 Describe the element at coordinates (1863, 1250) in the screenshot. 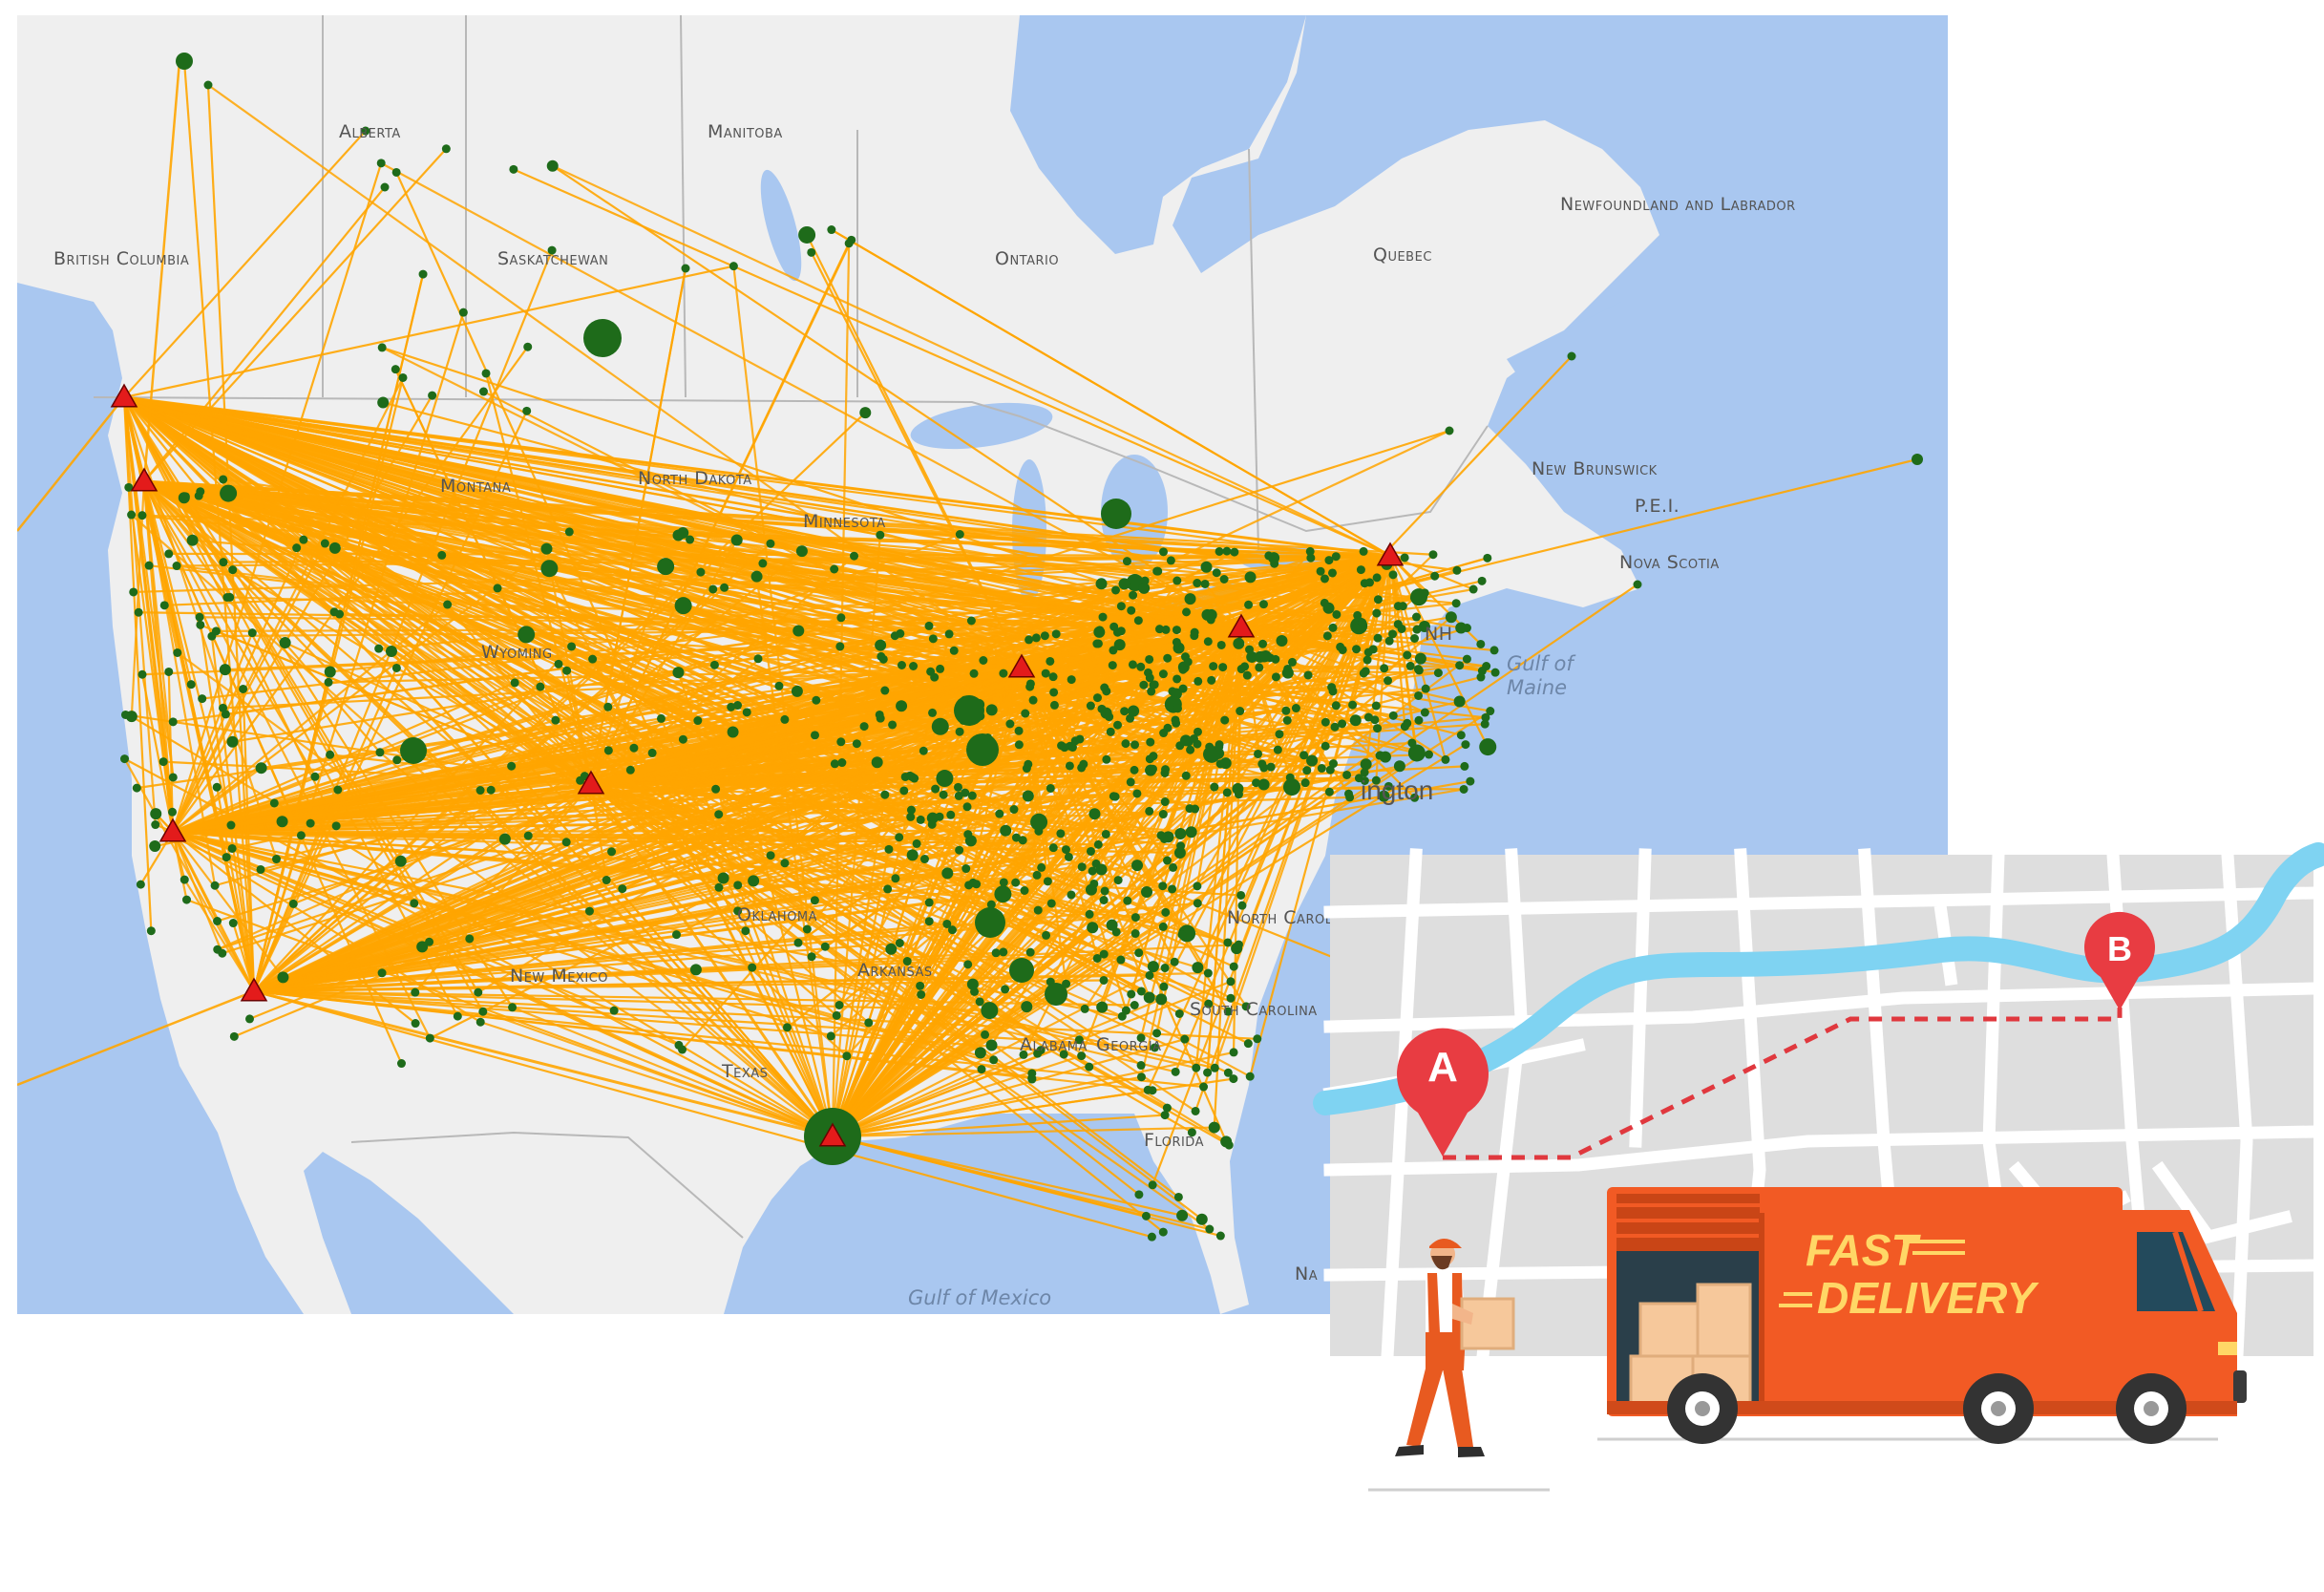

I see `van-text-fast: FAST` at that location.